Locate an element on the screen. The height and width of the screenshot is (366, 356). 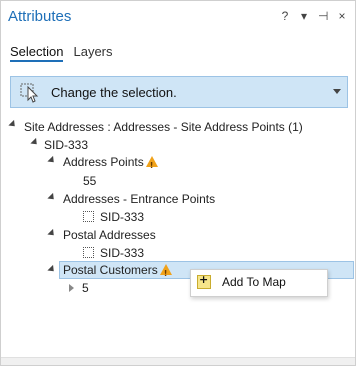
add-to-map-label: Add To Map is located at coordinates (254, 282).